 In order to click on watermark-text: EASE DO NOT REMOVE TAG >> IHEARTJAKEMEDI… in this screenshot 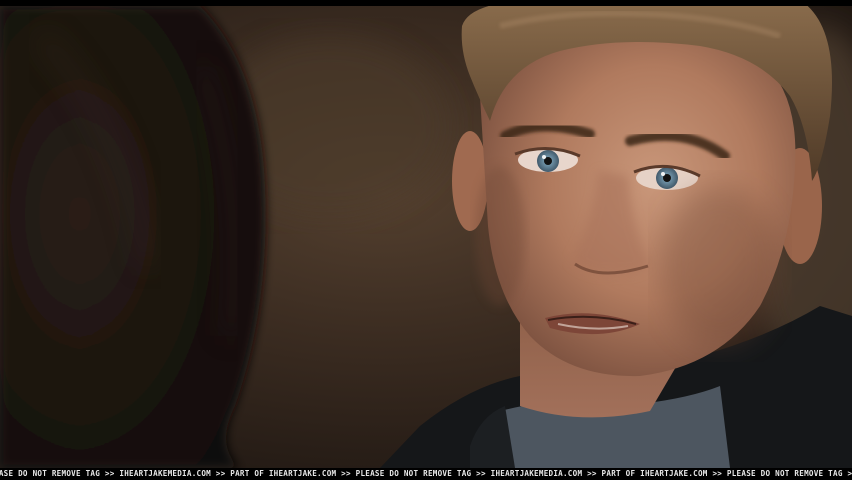, I will do `click(426, 473)`.